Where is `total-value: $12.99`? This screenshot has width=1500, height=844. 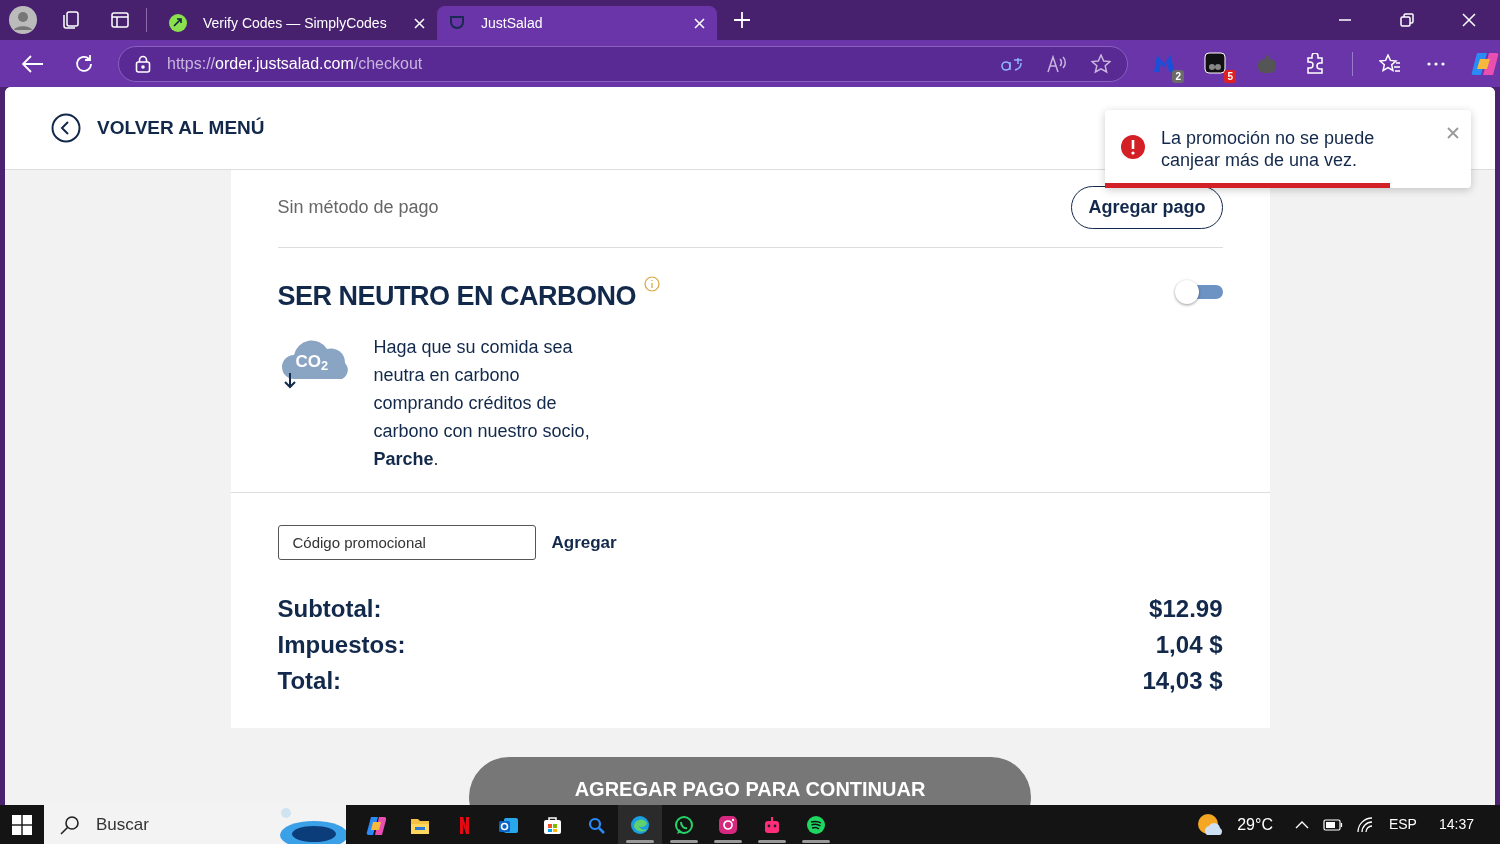
total-value: $12.99 is located at coordinates (1186, 609).